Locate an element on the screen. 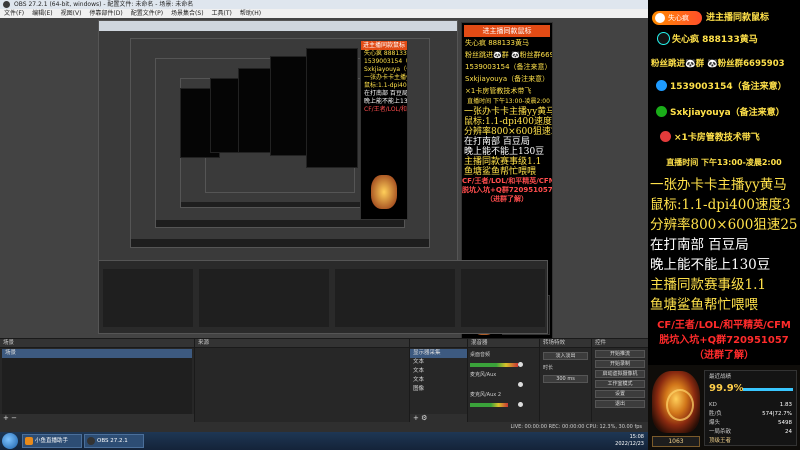  mixer-dock: 混音器 桌面音频 麦克风/Aux 麦克风/Aux 2 is located at coordinates (504, 381).